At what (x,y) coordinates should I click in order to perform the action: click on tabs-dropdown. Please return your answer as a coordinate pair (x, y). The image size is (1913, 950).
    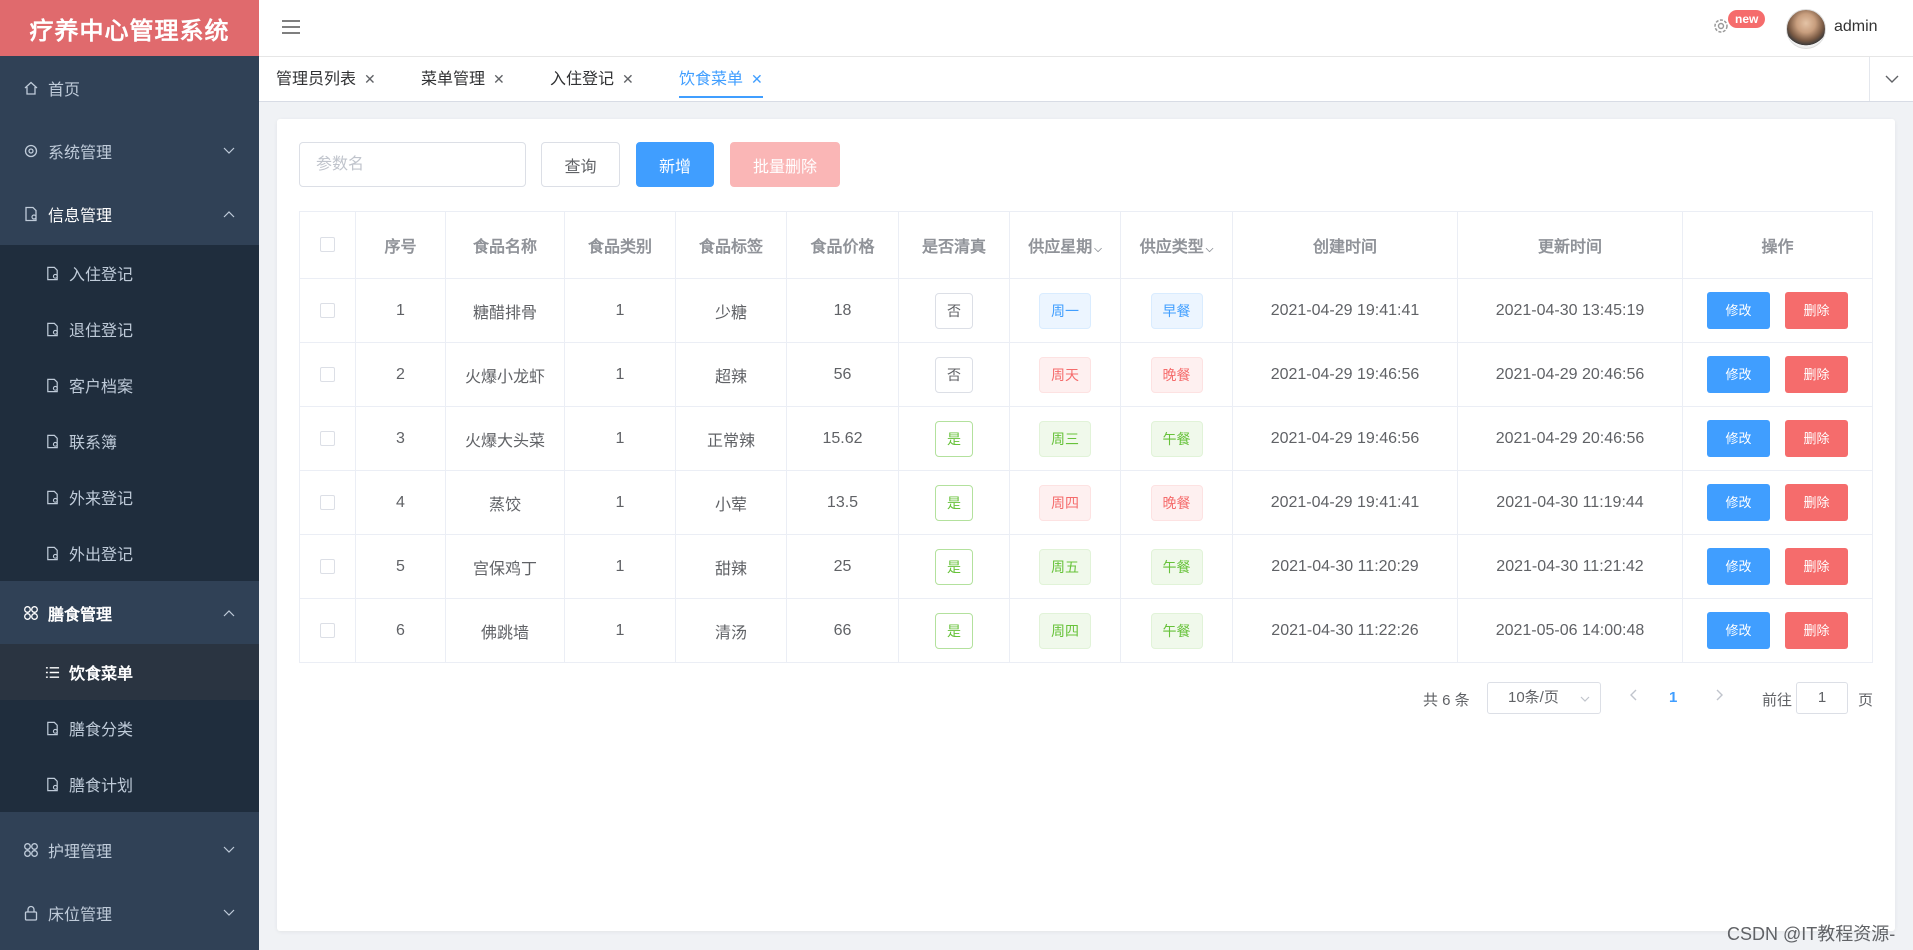
    Looking at the image, I should click on (1891, 79).